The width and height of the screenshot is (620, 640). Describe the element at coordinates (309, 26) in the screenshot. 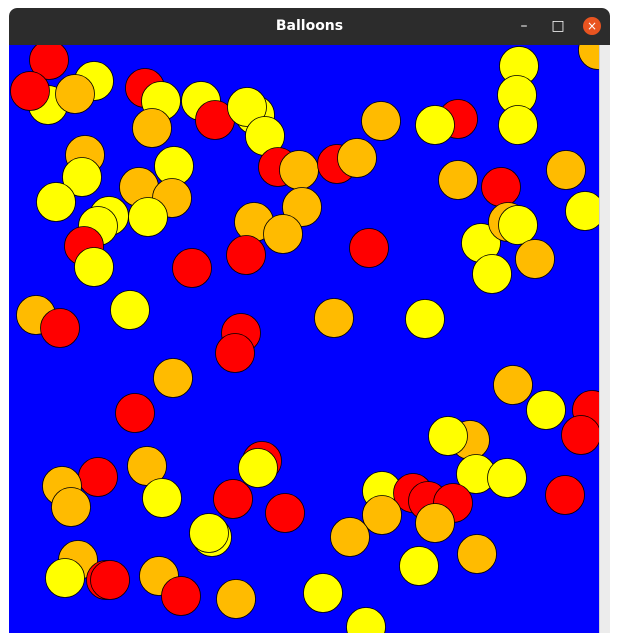

I see `title-bar: Balloons – □ ×` at that location.